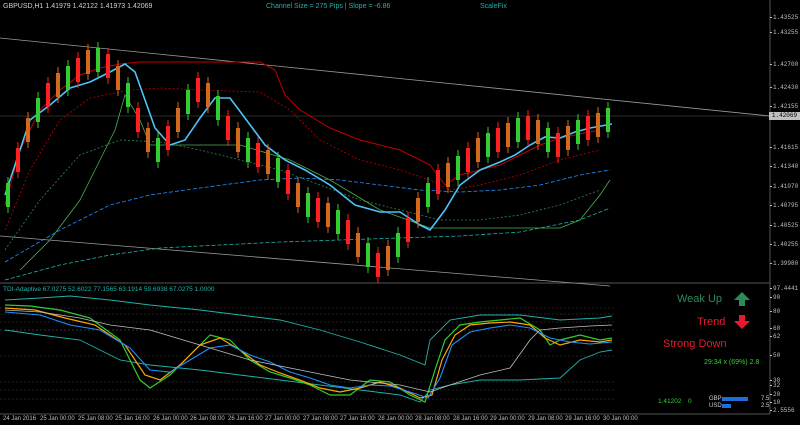 Image resolution: width=800 pixels, height=425 pixels. Describe the element at coordinates (784, 87) in the screenshot. I see `price-tick: 1.42430` at that location.